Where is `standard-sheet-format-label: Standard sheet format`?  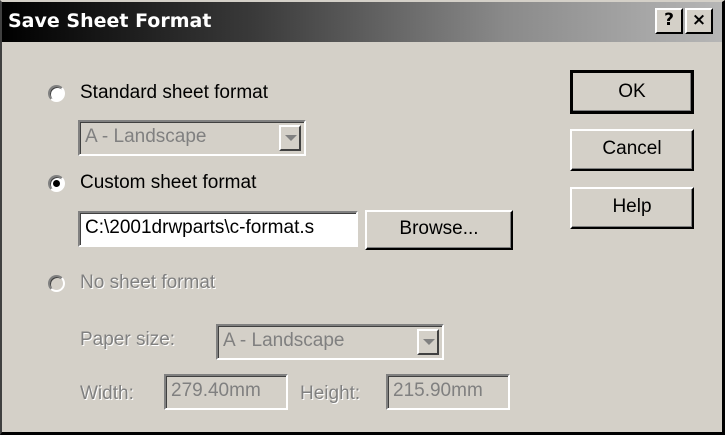
standard-sheet-format-label: Standard sheet format is located at coordinates (174, 93).